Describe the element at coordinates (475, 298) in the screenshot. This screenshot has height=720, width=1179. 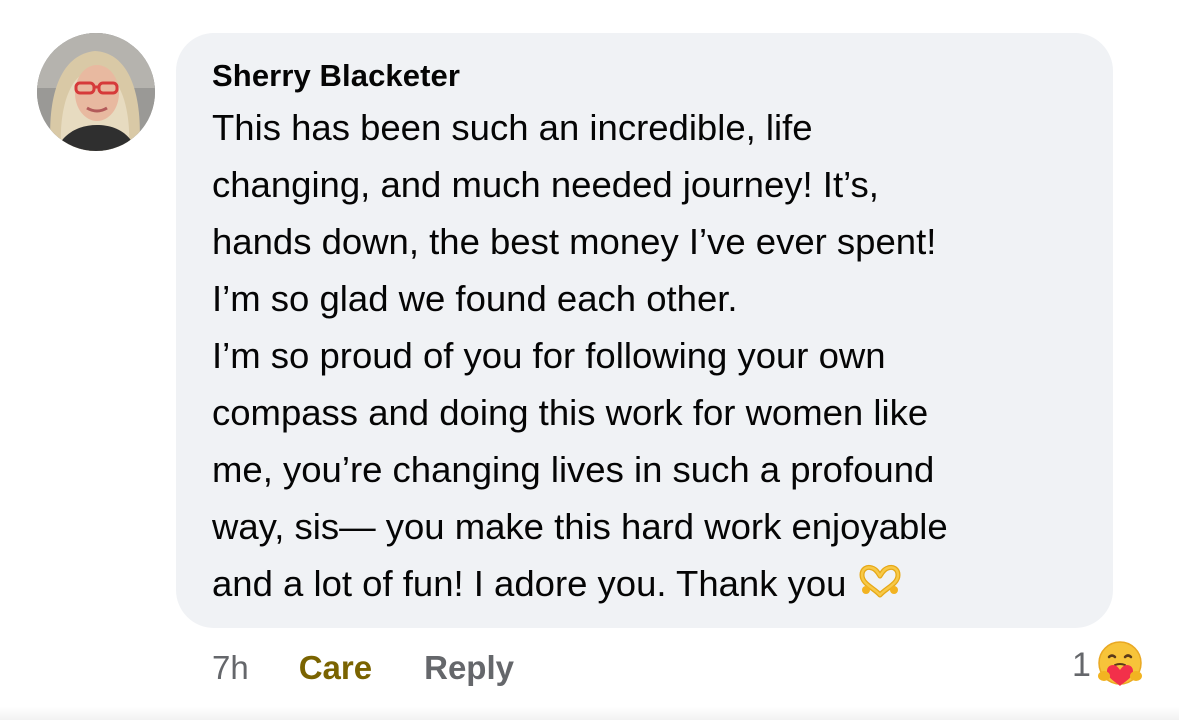
I see `comment-line: I’m so glad we found each other.` at that location.